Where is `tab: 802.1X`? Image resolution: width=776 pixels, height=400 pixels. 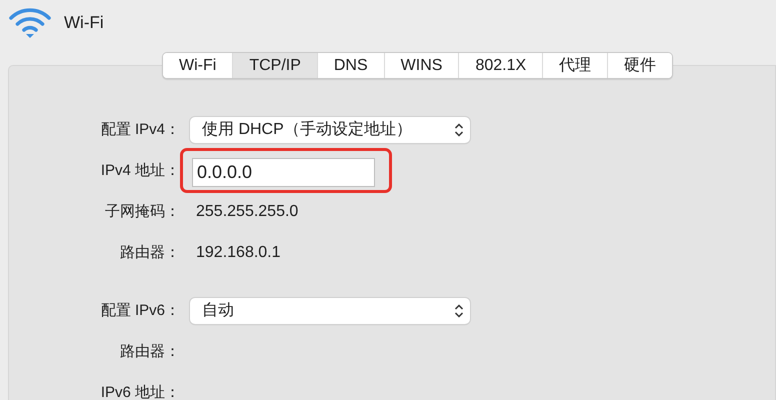
tab: 802.1X is located at coordinates (500, 65).